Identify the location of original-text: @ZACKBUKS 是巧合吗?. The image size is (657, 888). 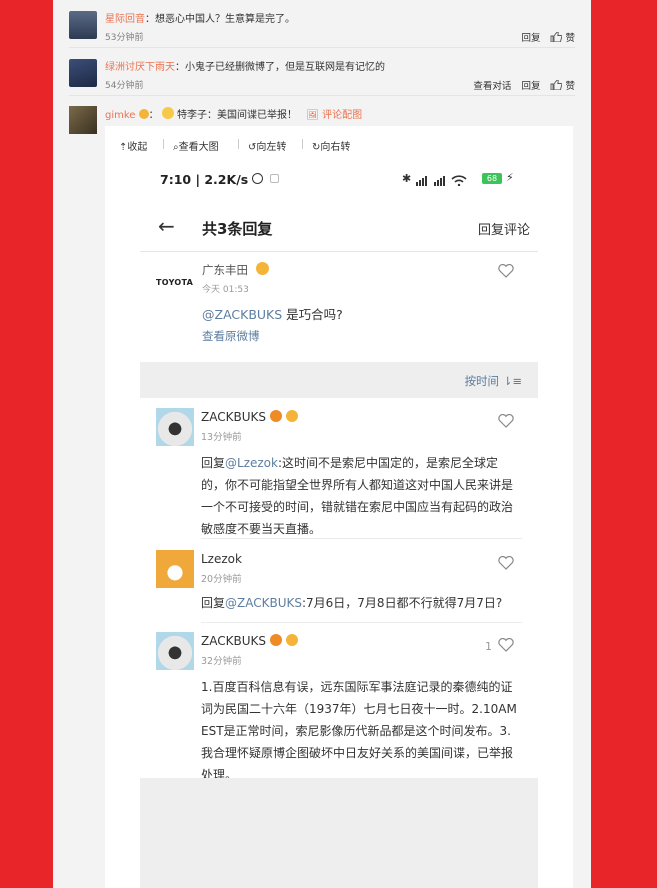
(272, 314).